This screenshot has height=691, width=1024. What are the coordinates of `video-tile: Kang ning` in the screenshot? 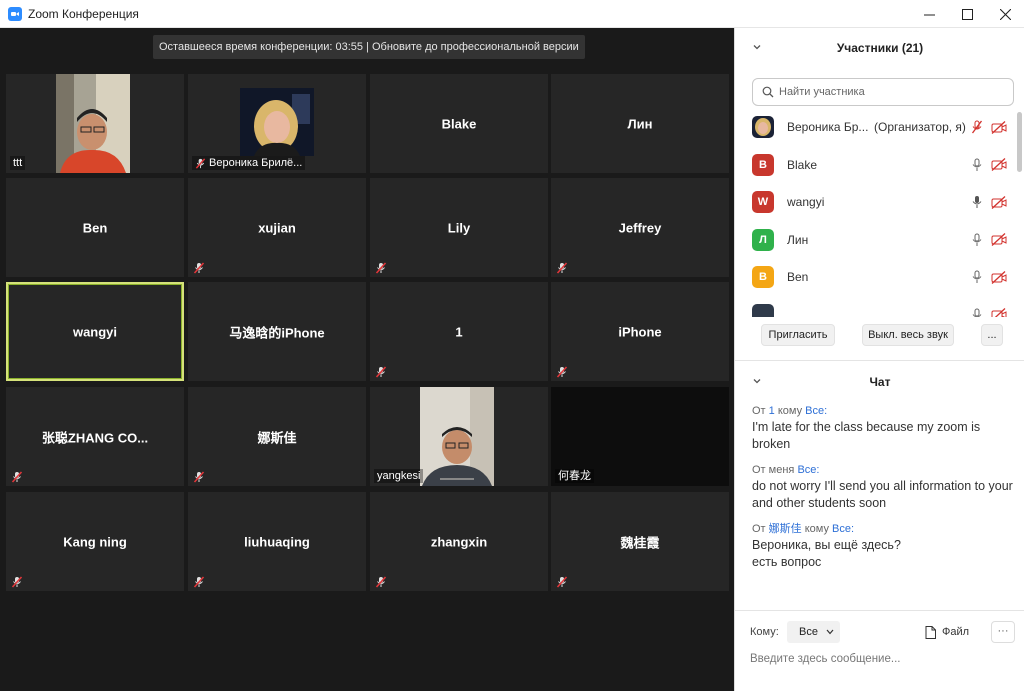 It's located at (95, 541).